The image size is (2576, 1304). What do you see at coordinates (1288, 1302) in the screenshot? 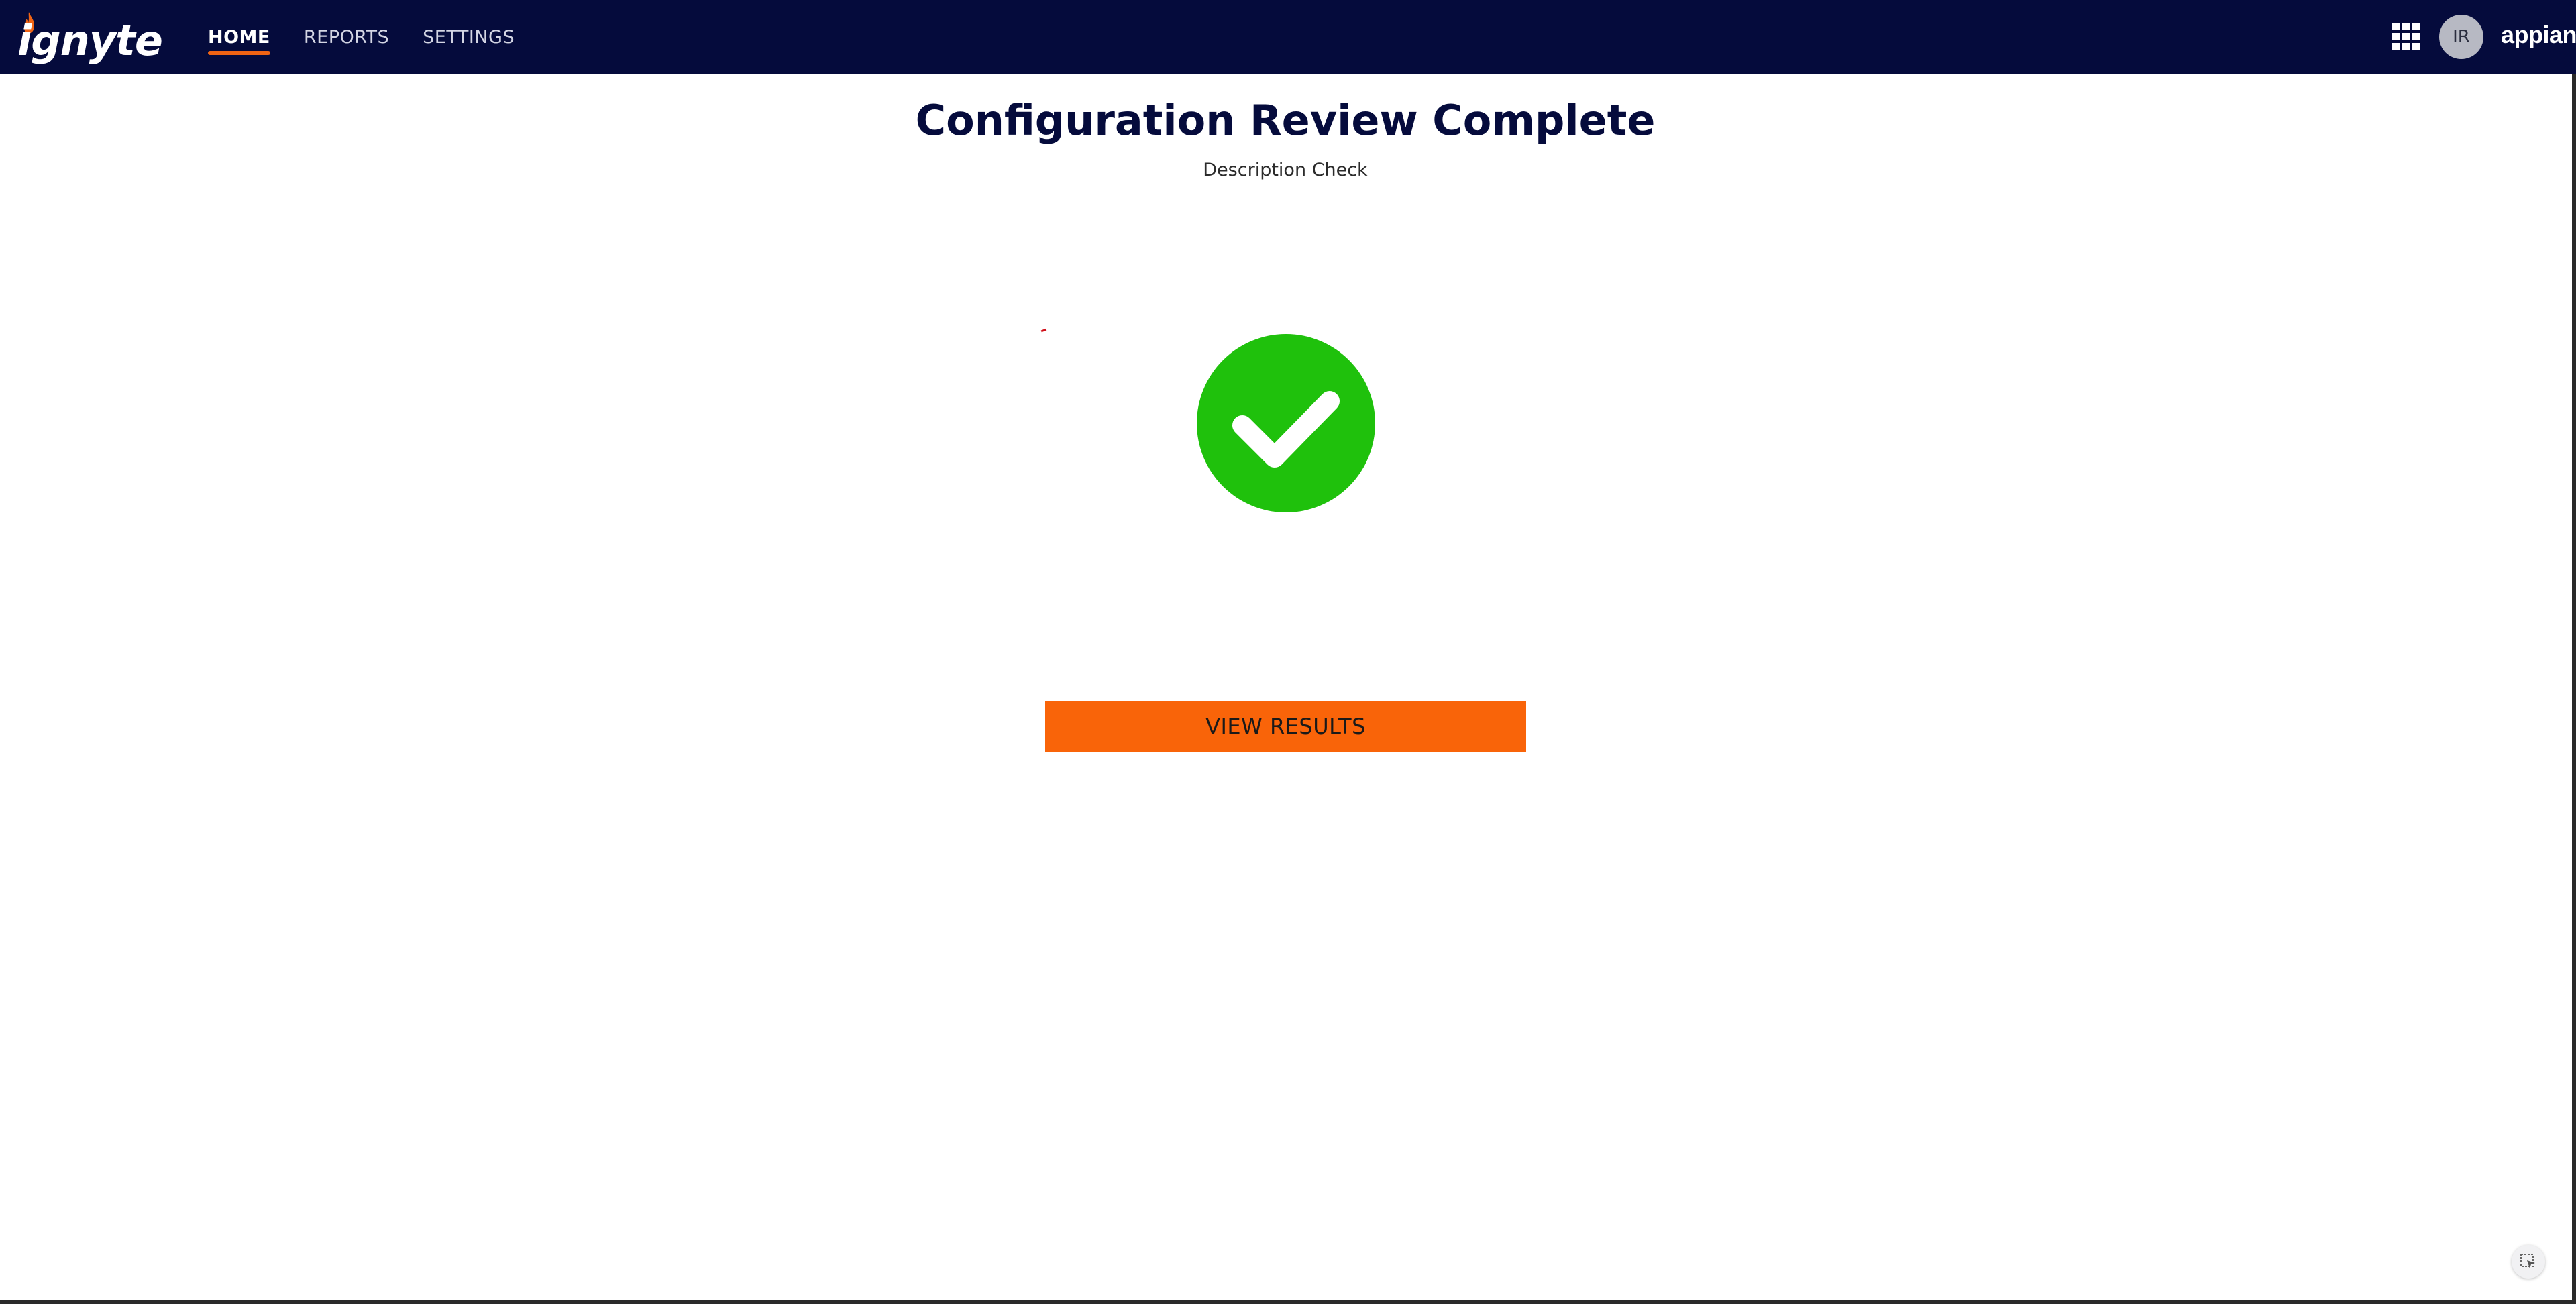
I see `window-edge-bottom` at bounding box center [1288, 1302].